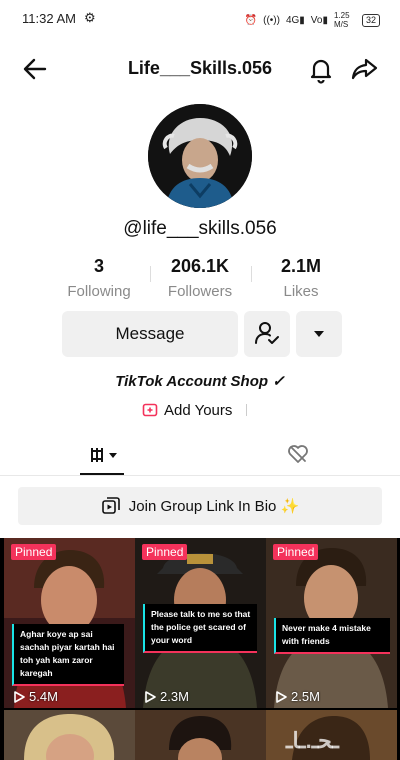 Image resolution: width=400 pixels, height=760 pixels. I want to click on page-title: Life___Skills.056, so click(200, 68).